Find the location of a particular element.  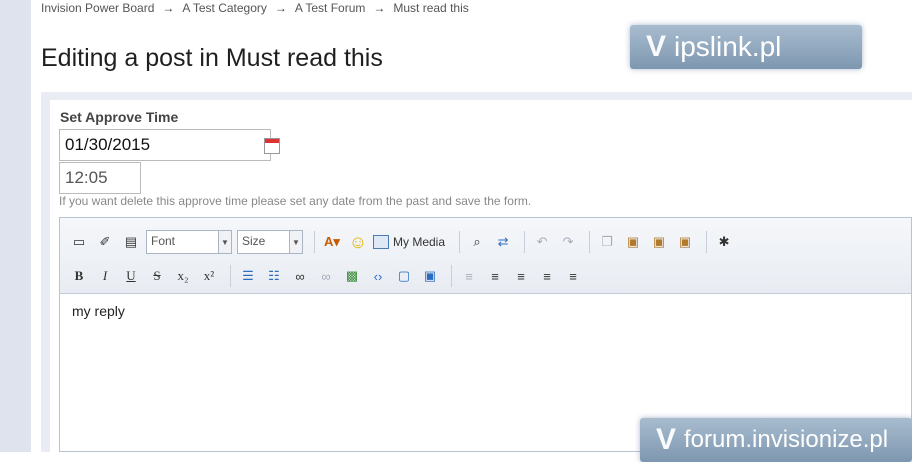

emoticon-icon: ☺ is located at coordinates (358, 242).